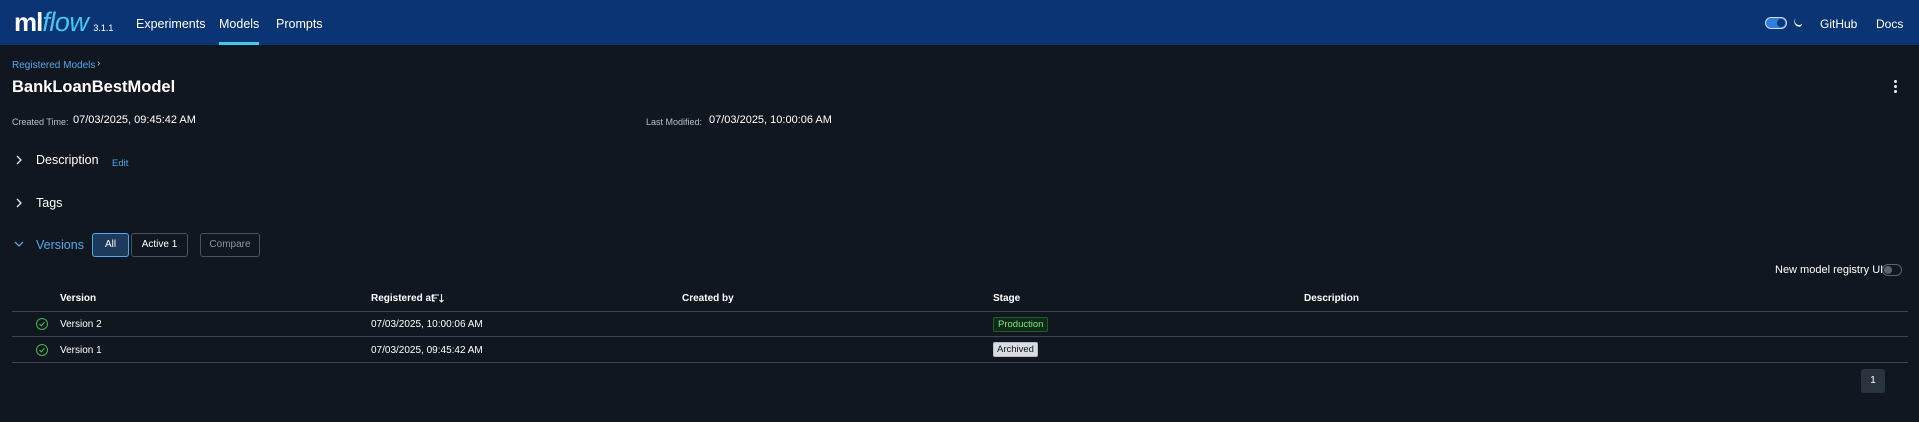 Image resolution: width=1919 pixels, height=422 pixels. I want to click on dark-mode-toggle, so click(1776, 23).